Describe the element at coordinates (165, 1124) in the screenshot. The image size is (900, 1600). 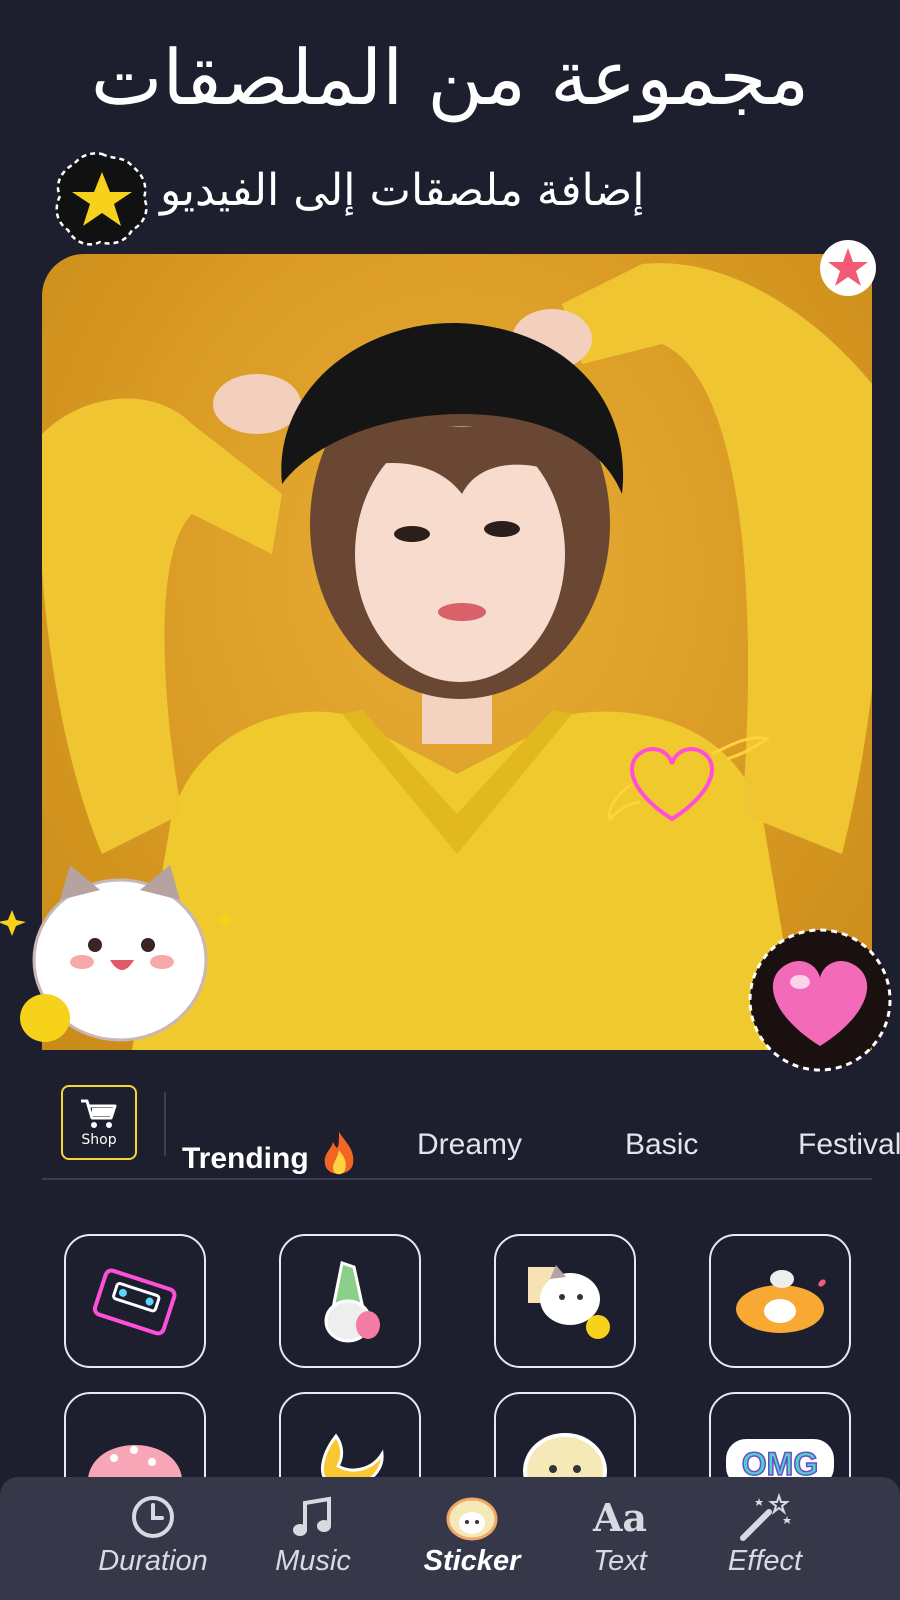
I see `category-divider` at that location.